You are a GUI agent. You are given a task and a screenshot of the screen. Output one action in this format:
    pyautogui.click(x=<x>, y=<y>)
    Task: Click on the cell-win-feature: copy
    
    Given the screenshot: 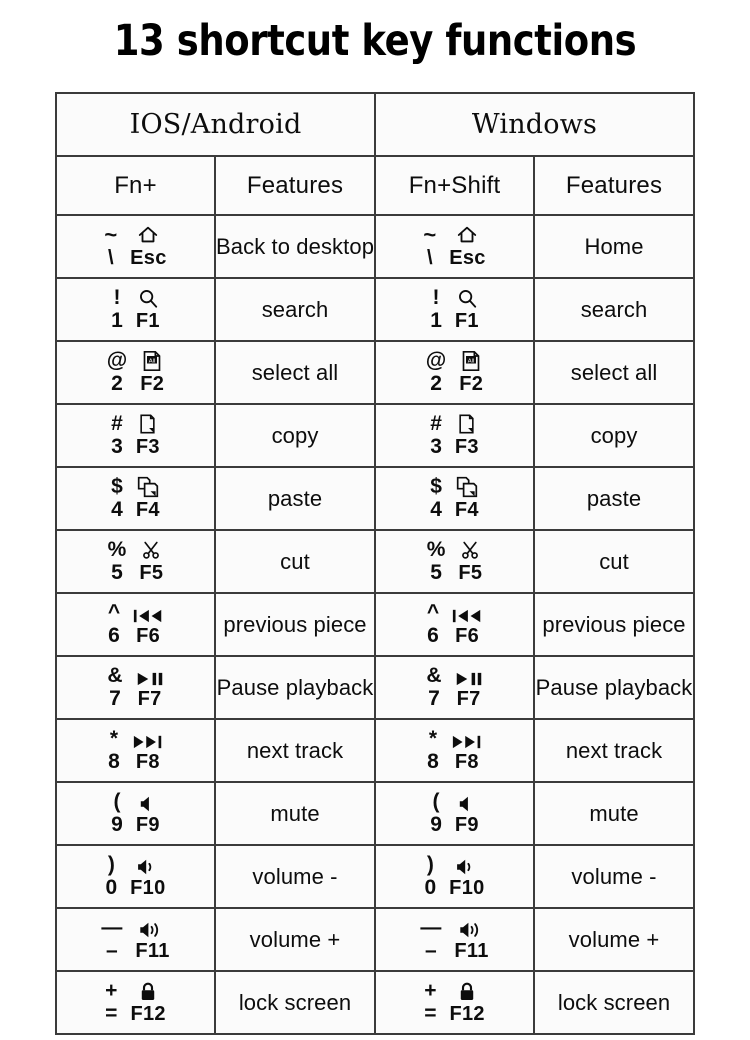 What is the action you would take?
    pyautogui.click(x=614, y=435)
    